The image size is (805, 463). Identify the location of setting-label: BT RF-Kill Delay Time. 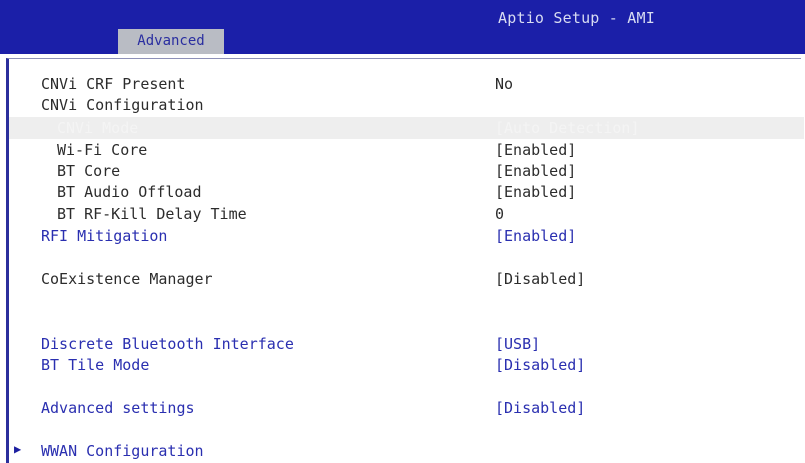
(152, 214).